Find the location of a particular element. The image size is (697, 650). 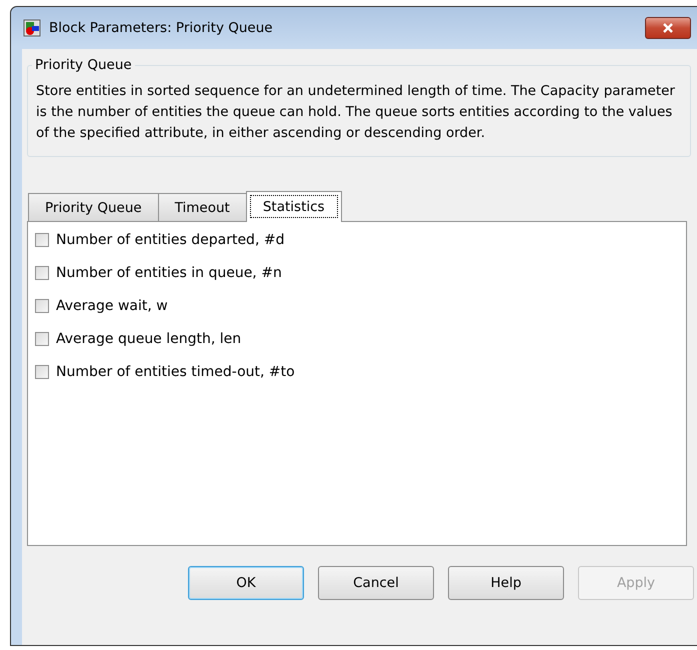

checkbox-label: Average queue length, len is located at coordinates (149, 339).